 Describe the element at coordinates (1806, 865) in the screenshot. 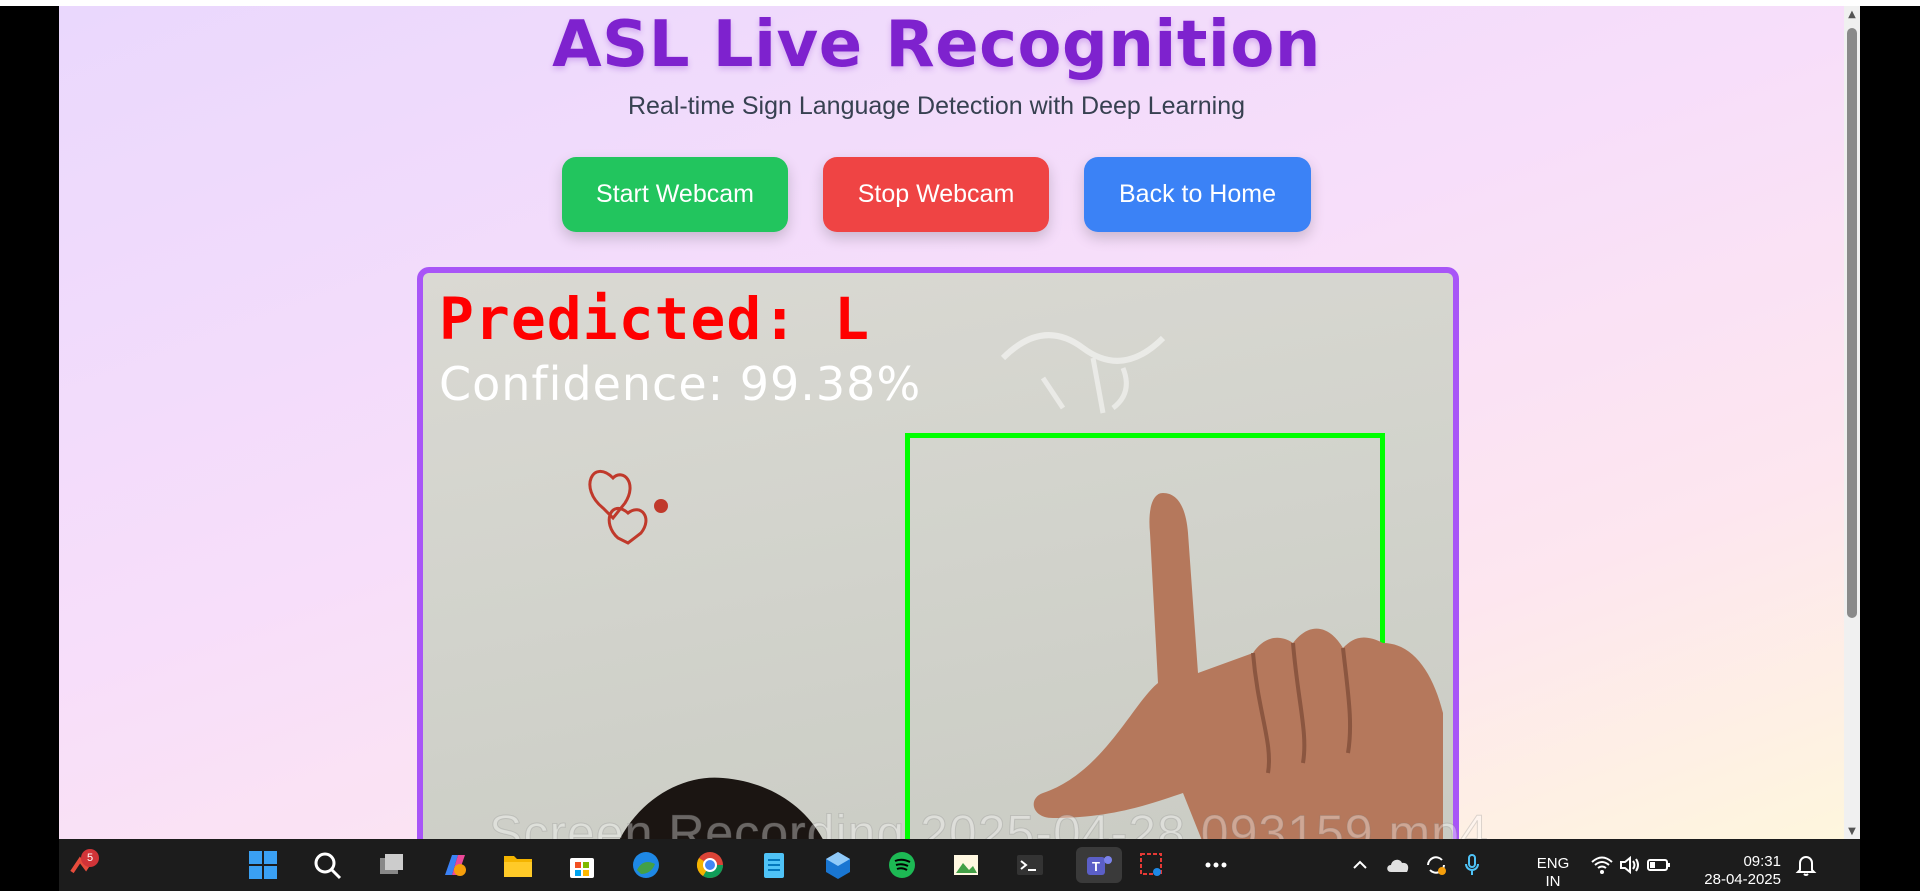

I see `notification-bell-icon` at that location.